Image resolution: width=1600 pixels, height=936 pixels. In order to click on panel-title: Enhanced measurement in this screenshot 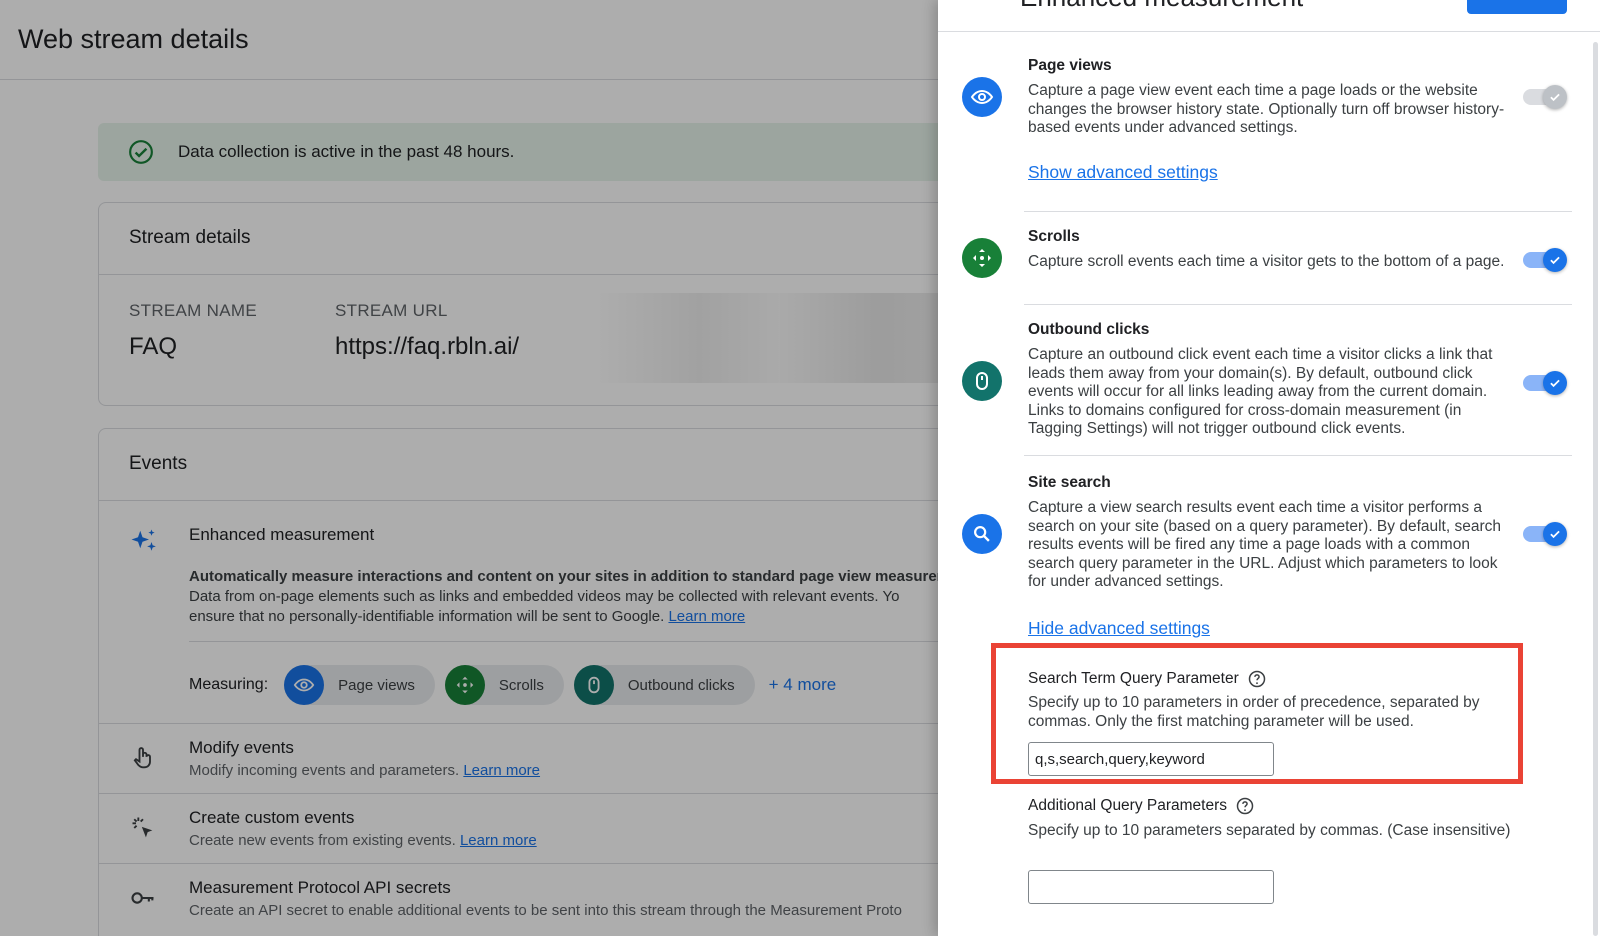, I will do `click(1161, 6)`.